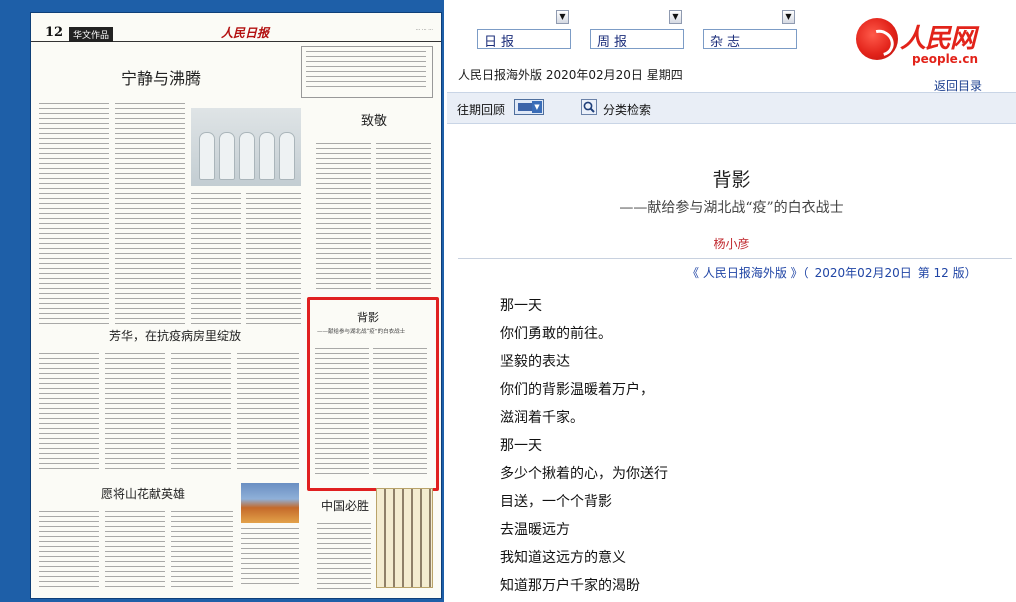 This screenshot has height=602, width=1016. What do you see at coordinates (589, 107) in the screenshot?
I see `search-icon` at bounding box center [589, 107].